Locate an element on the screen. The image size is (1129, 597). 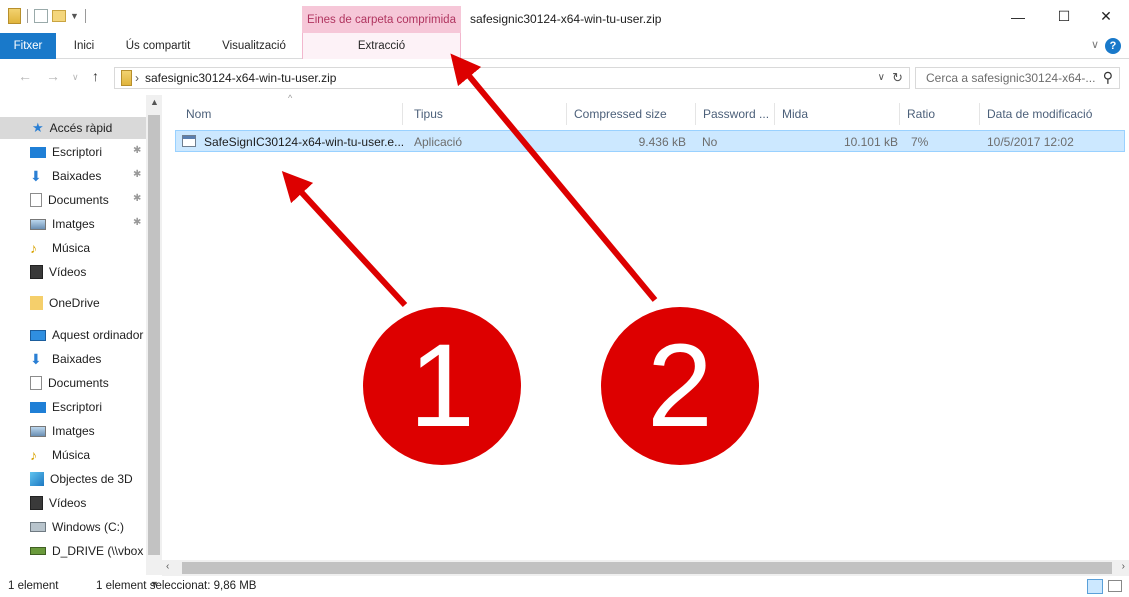
folder-icon is located at coordinates (36, 303).